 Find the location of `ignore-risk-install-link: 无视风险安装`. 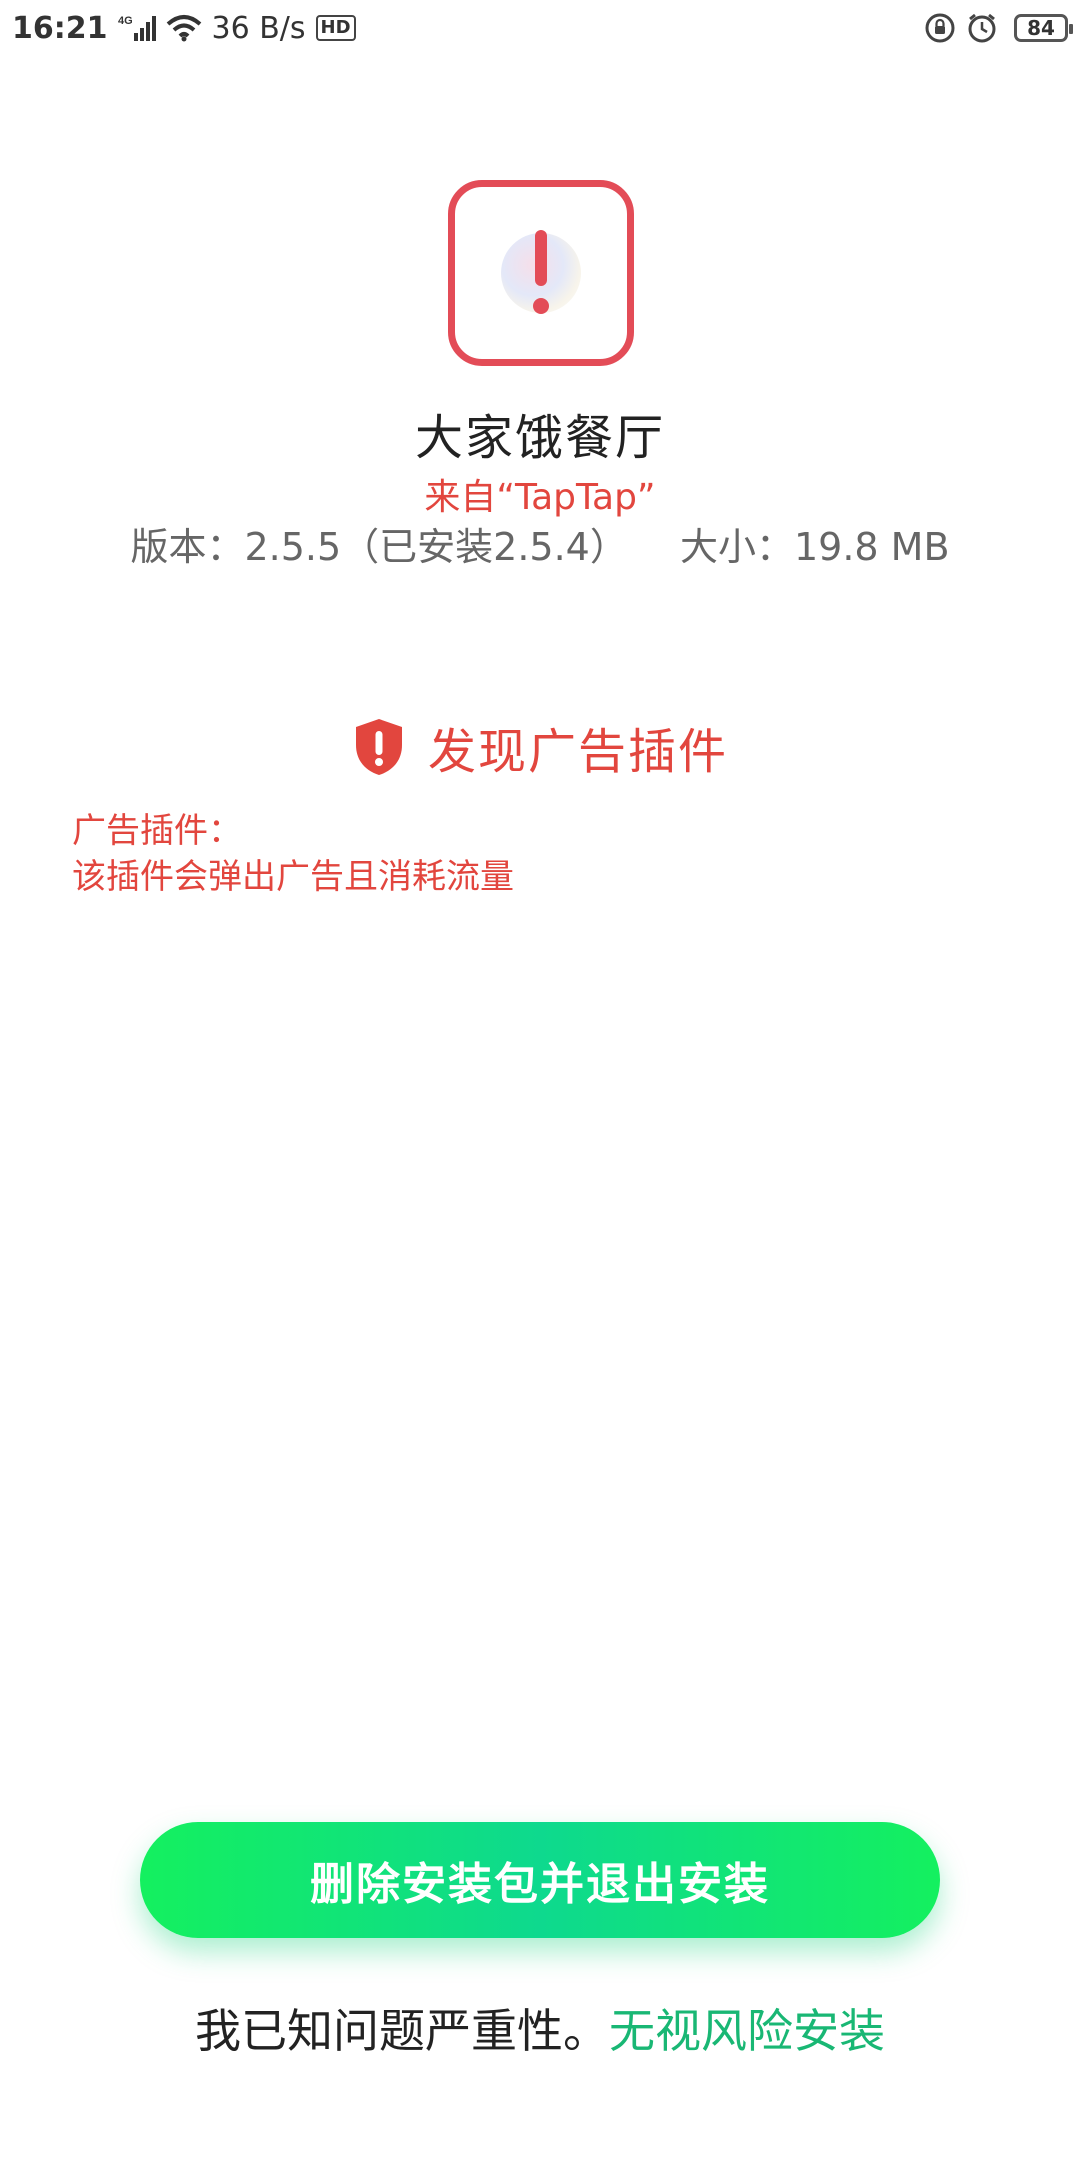

ignore-risk-install-link: 无视风险安装 is located at coordinates (747, 2031).